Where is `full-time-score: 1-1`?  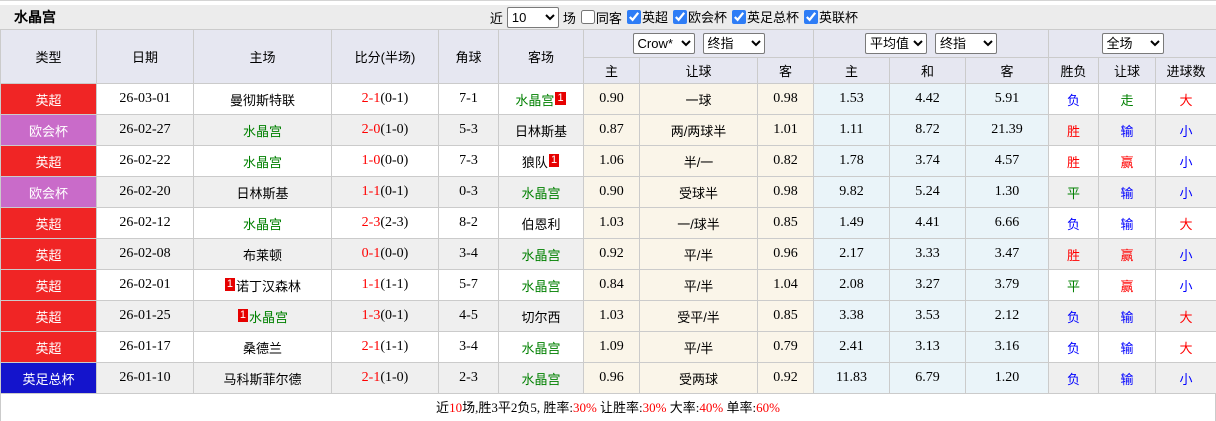
full-time-score: 1-1 is located at coordinates (371, 284).